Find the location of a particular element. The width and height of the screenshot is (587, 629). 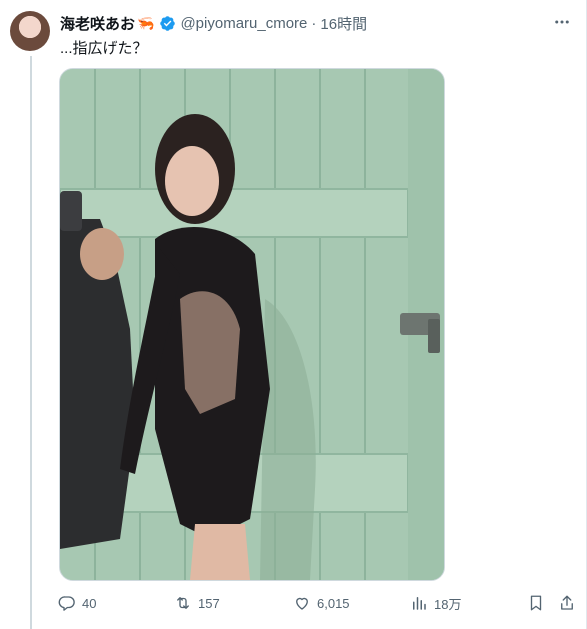

views-button: 18万 is located at coordinates (435, 603).